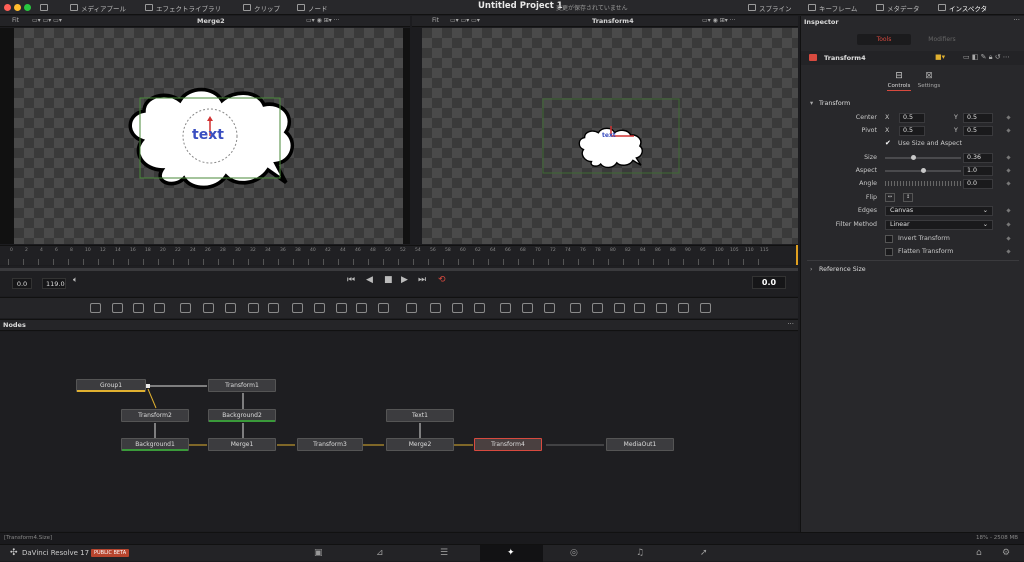 The width and height of the screenshot is (1024, 562). Describe the element at coordinates (939, 211) in the screenshot. I see `edges-dropdown: Canvas ⌄` at that location.